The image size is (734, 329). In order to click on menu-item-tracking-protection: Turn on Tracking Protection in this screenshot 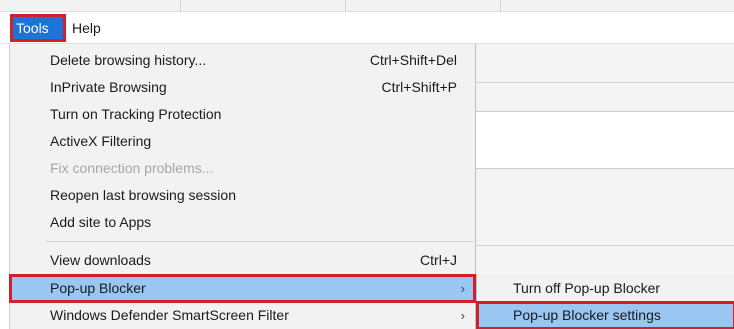, I will do `click(242, 114)`.